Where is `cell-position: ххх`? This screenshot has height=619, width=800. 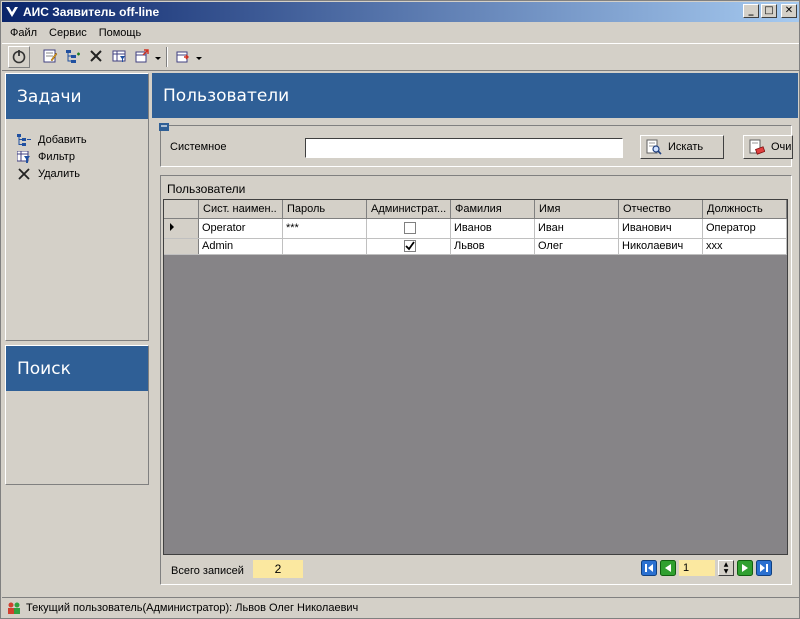
cell-position: ххх is located at coordinates (744, 246).